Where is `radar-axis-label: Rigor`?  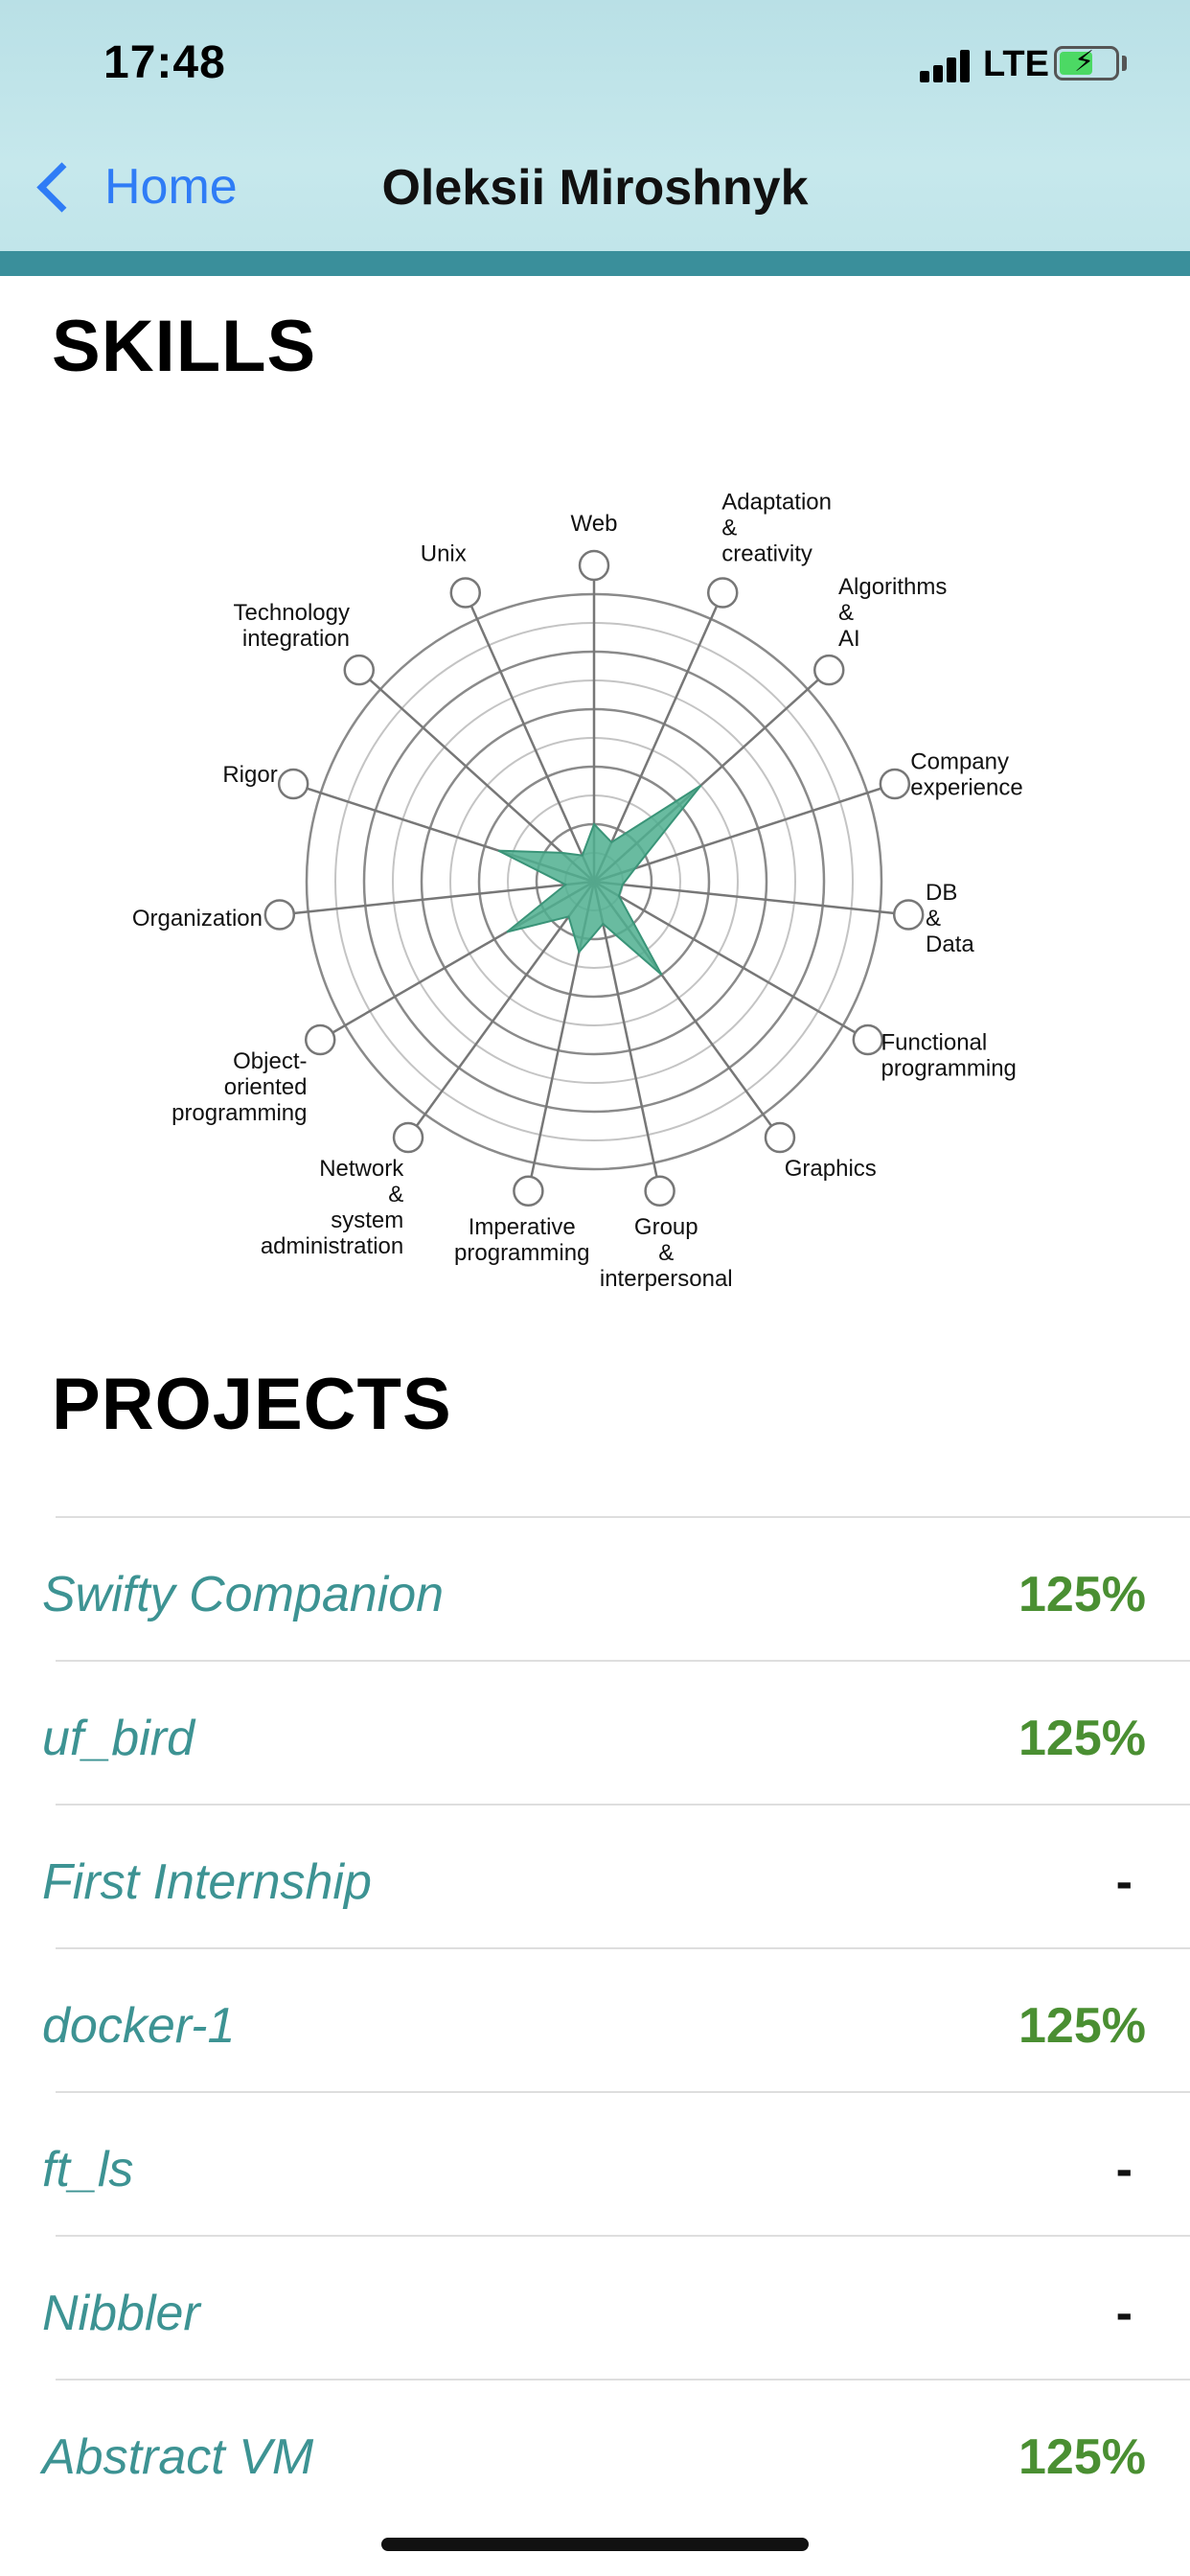
radar-axis-label: Rigor is located at coordinates (250, 775).